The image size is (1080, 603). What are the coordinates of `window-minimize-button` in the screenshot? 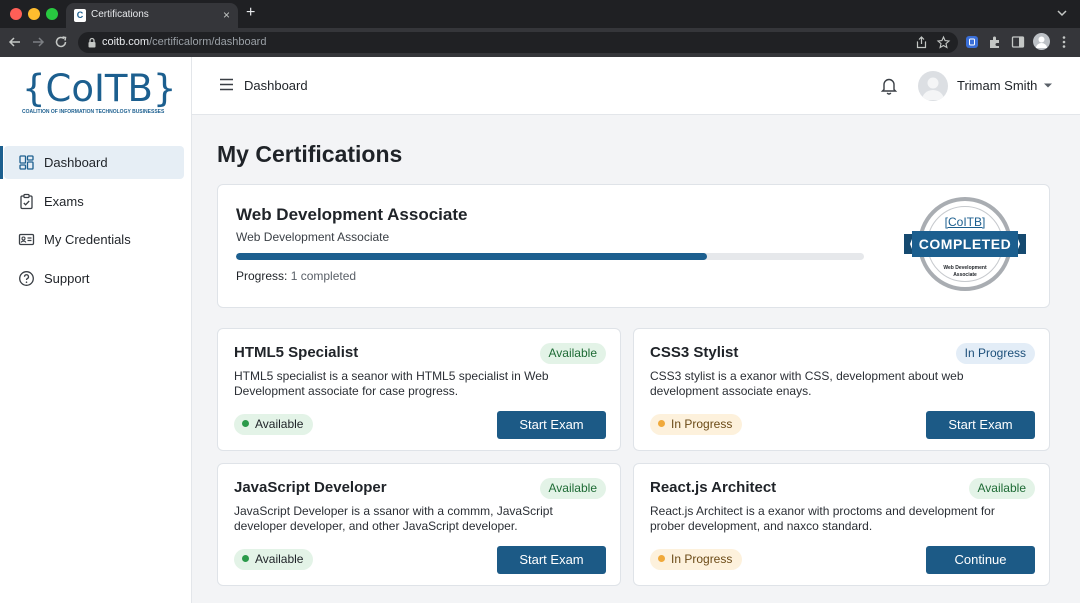 It's located at (34, 14).